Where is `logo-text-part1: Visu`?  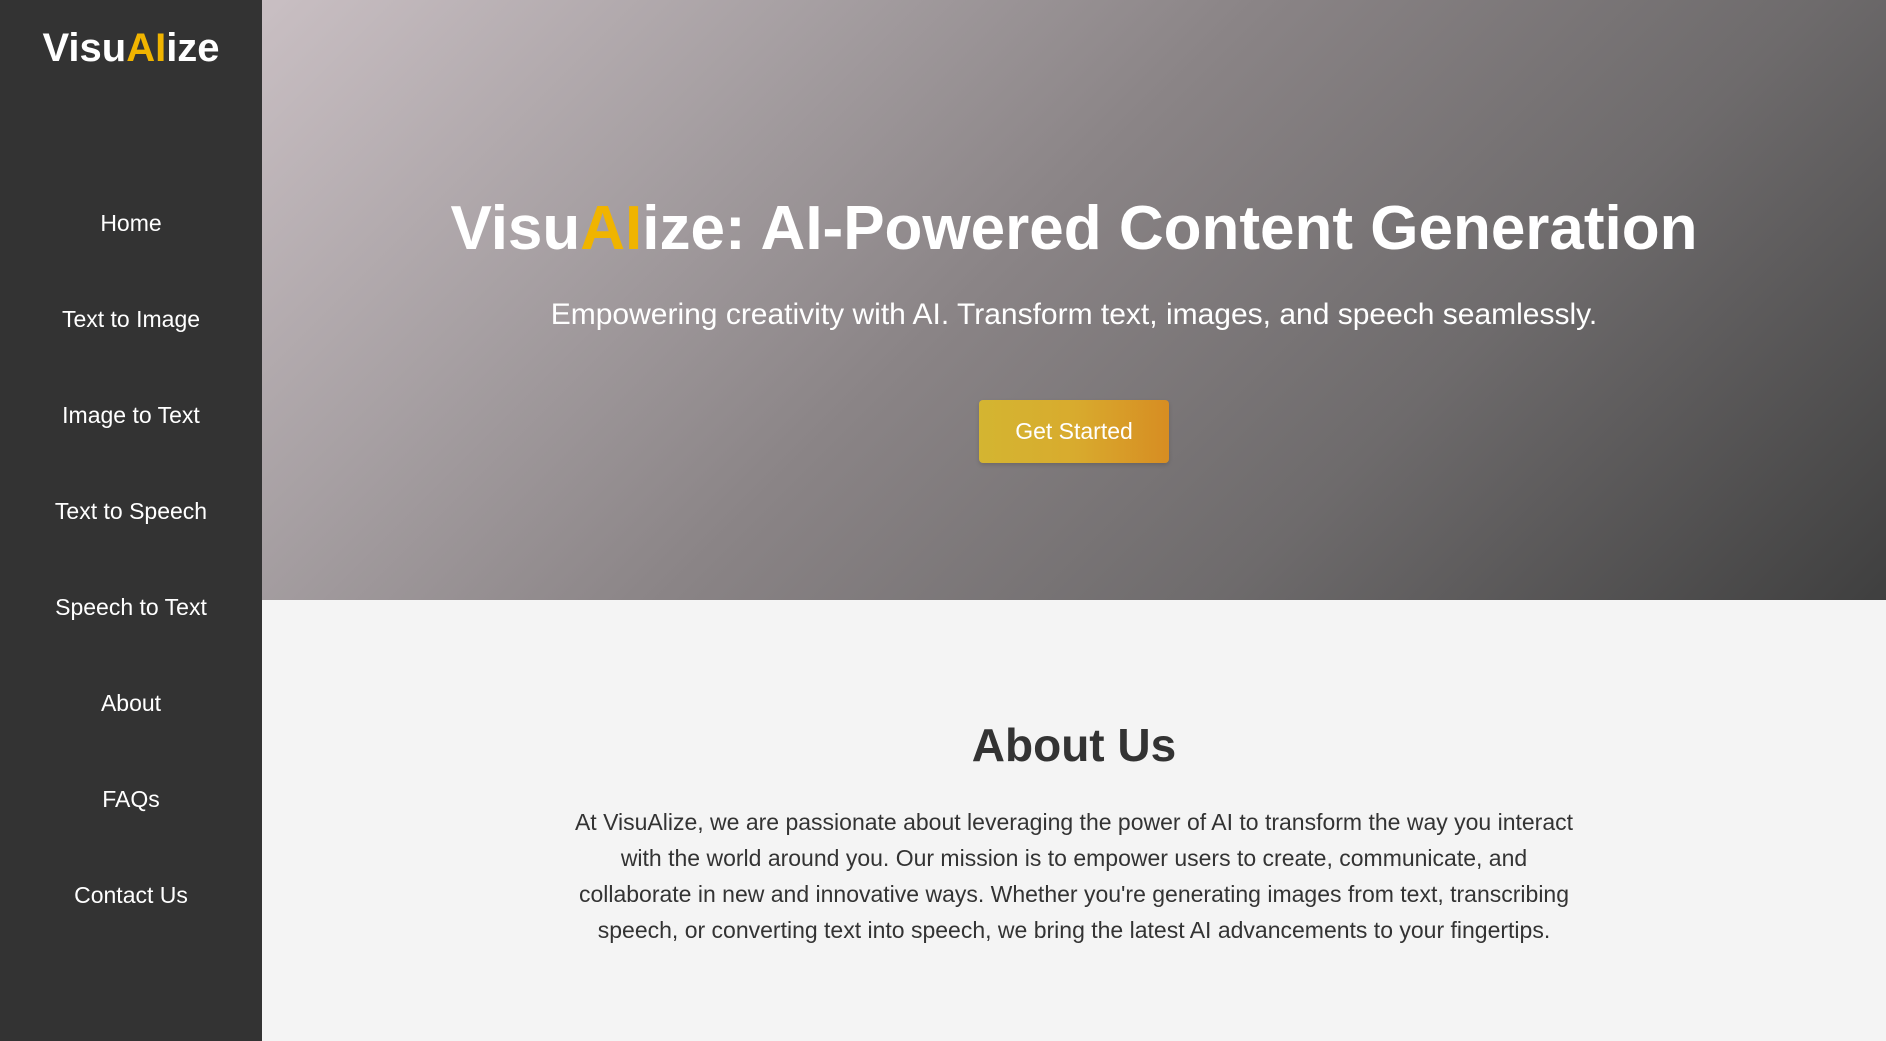 logo-text-part1: Visu is located at coordinates (84, 48).